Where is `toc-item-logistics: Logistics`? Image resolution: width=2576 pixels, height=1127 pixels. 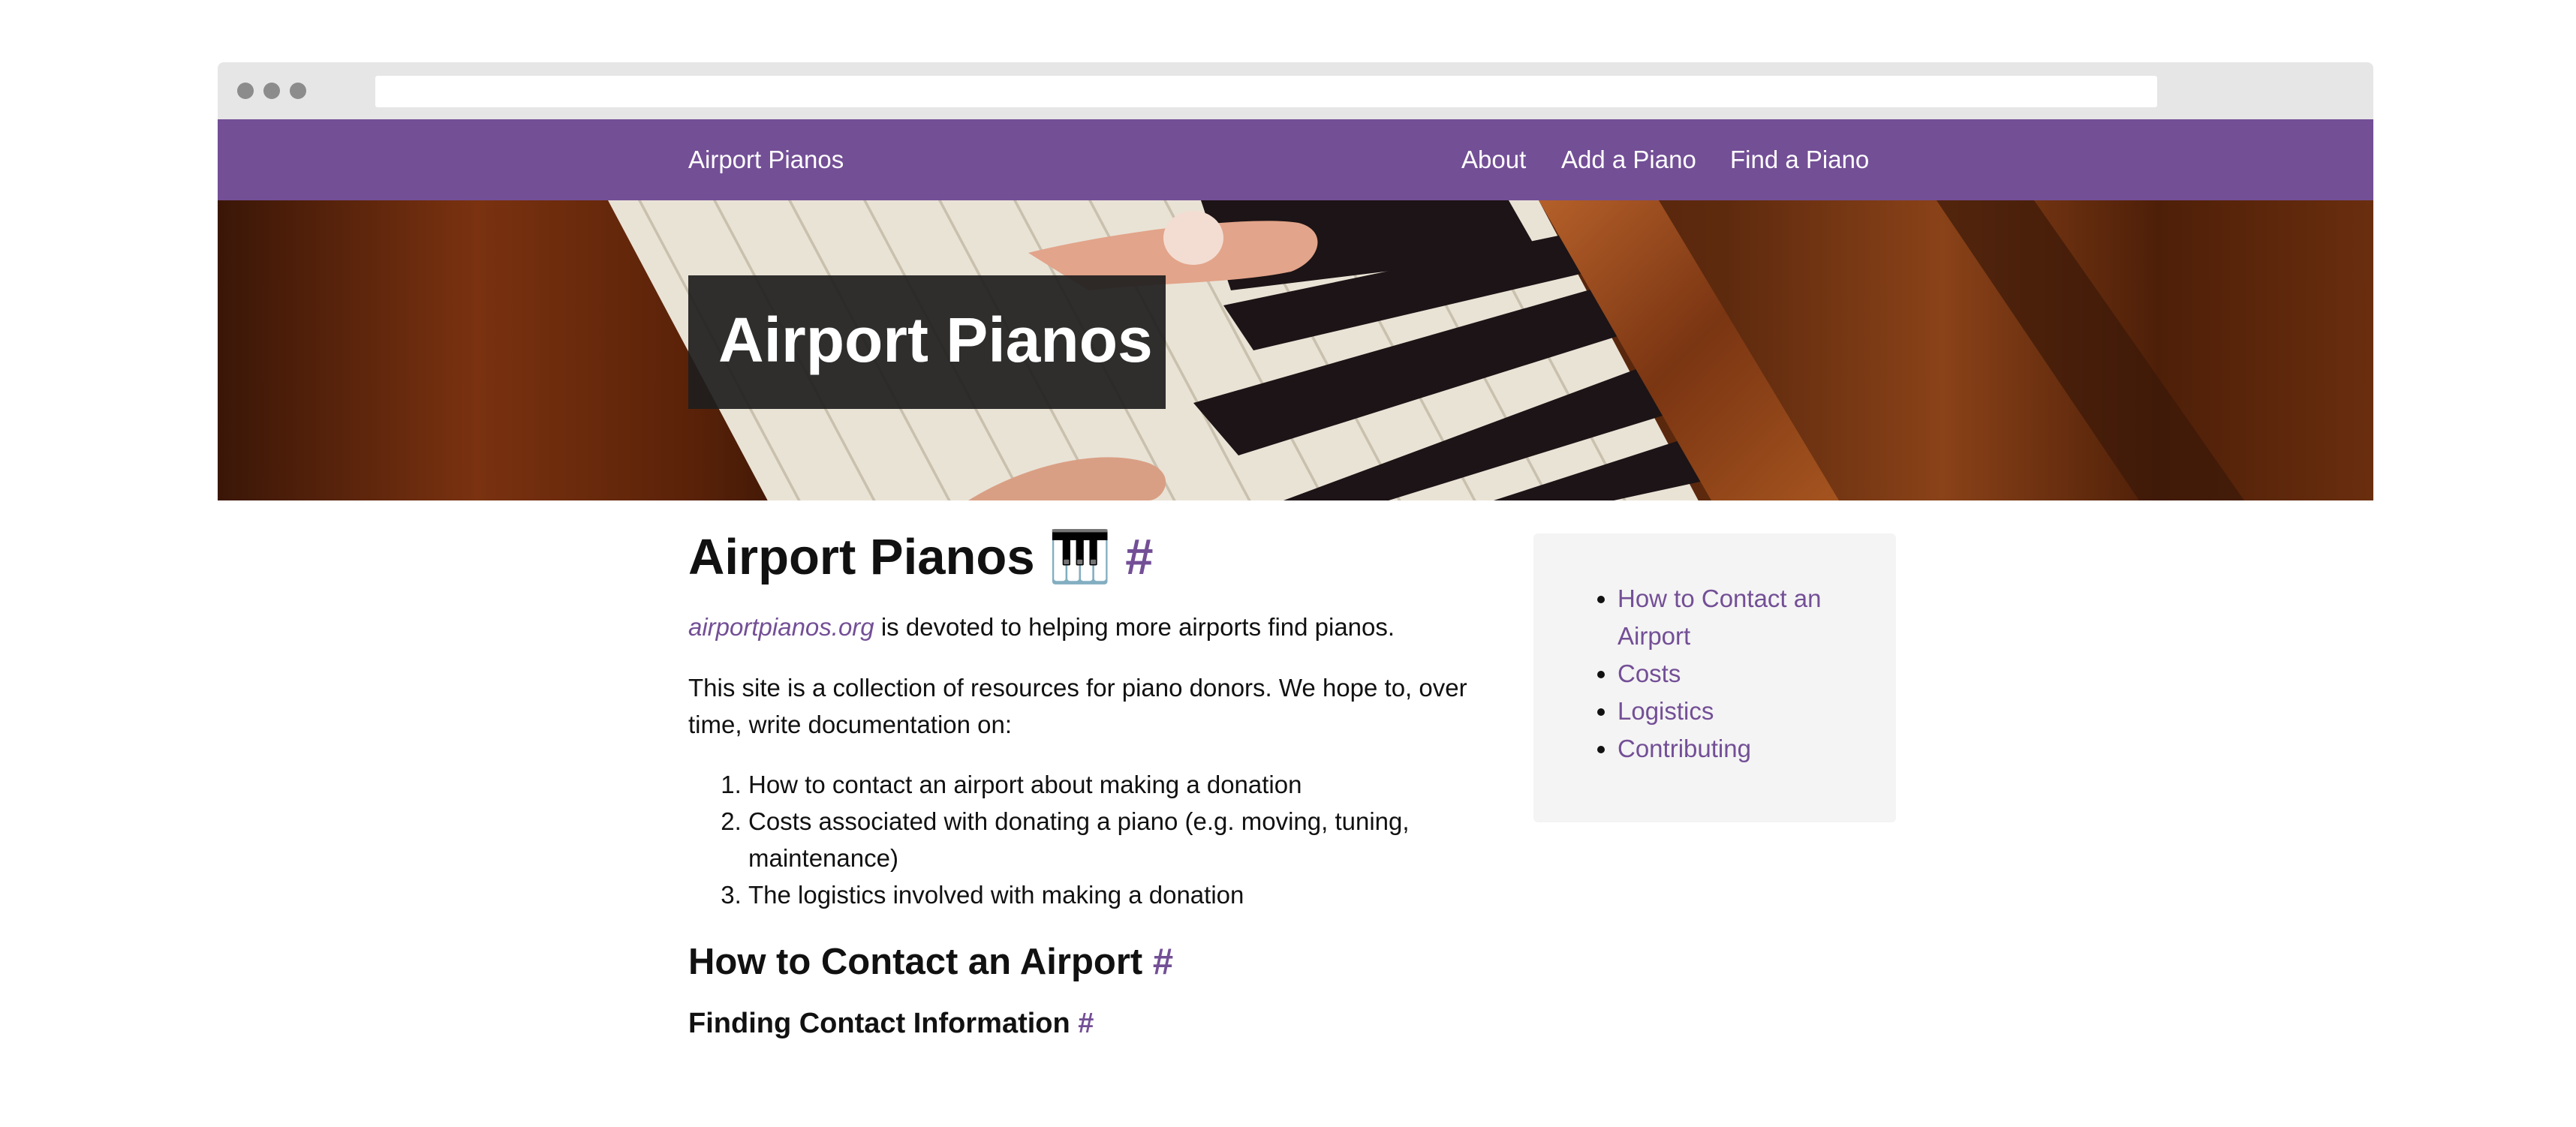
toc-item-logistics: Logistics is located at coordinates (1742, 711).